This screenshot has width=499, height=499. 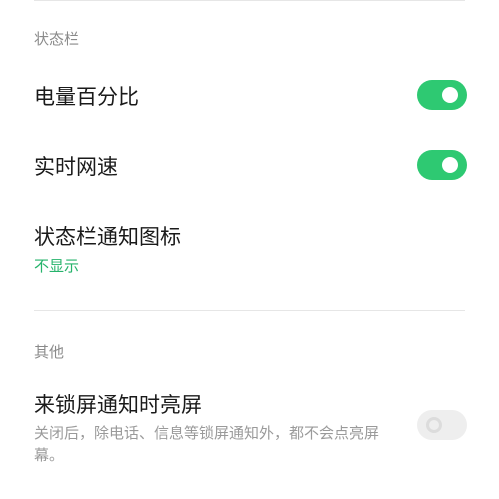 What do you see at coordinates (249, 95) in the screenshot?
I see `setting-row-battery-percentage: 电量百分比` at bounding box center [249, 95].